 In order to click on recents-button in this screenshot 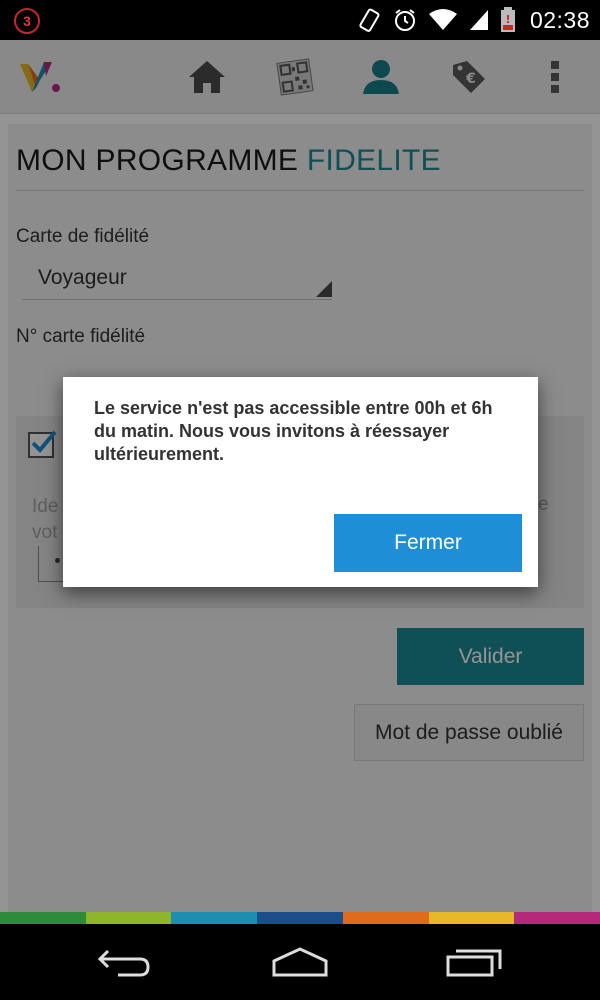, I will do `click(474, 962)`.